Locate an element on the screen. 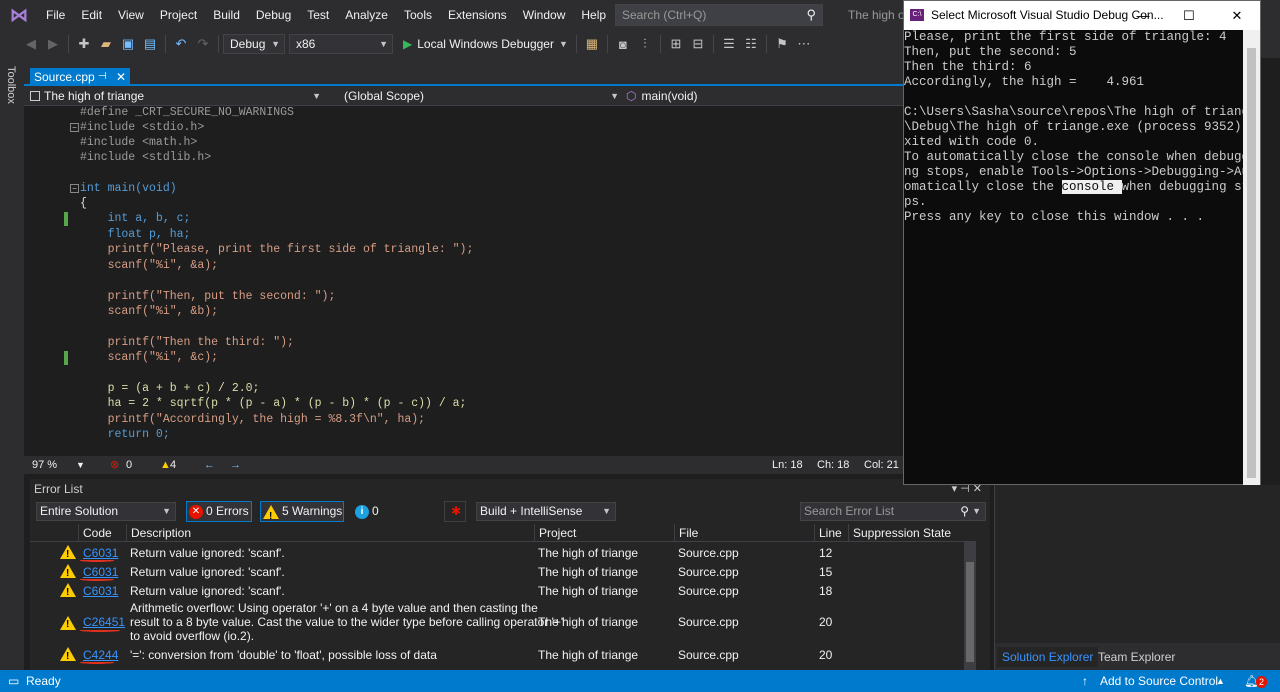 Image resolution: width=1280 pixels, height=692 pixels. column-header-description: Description is located at coordinates (158, 533).